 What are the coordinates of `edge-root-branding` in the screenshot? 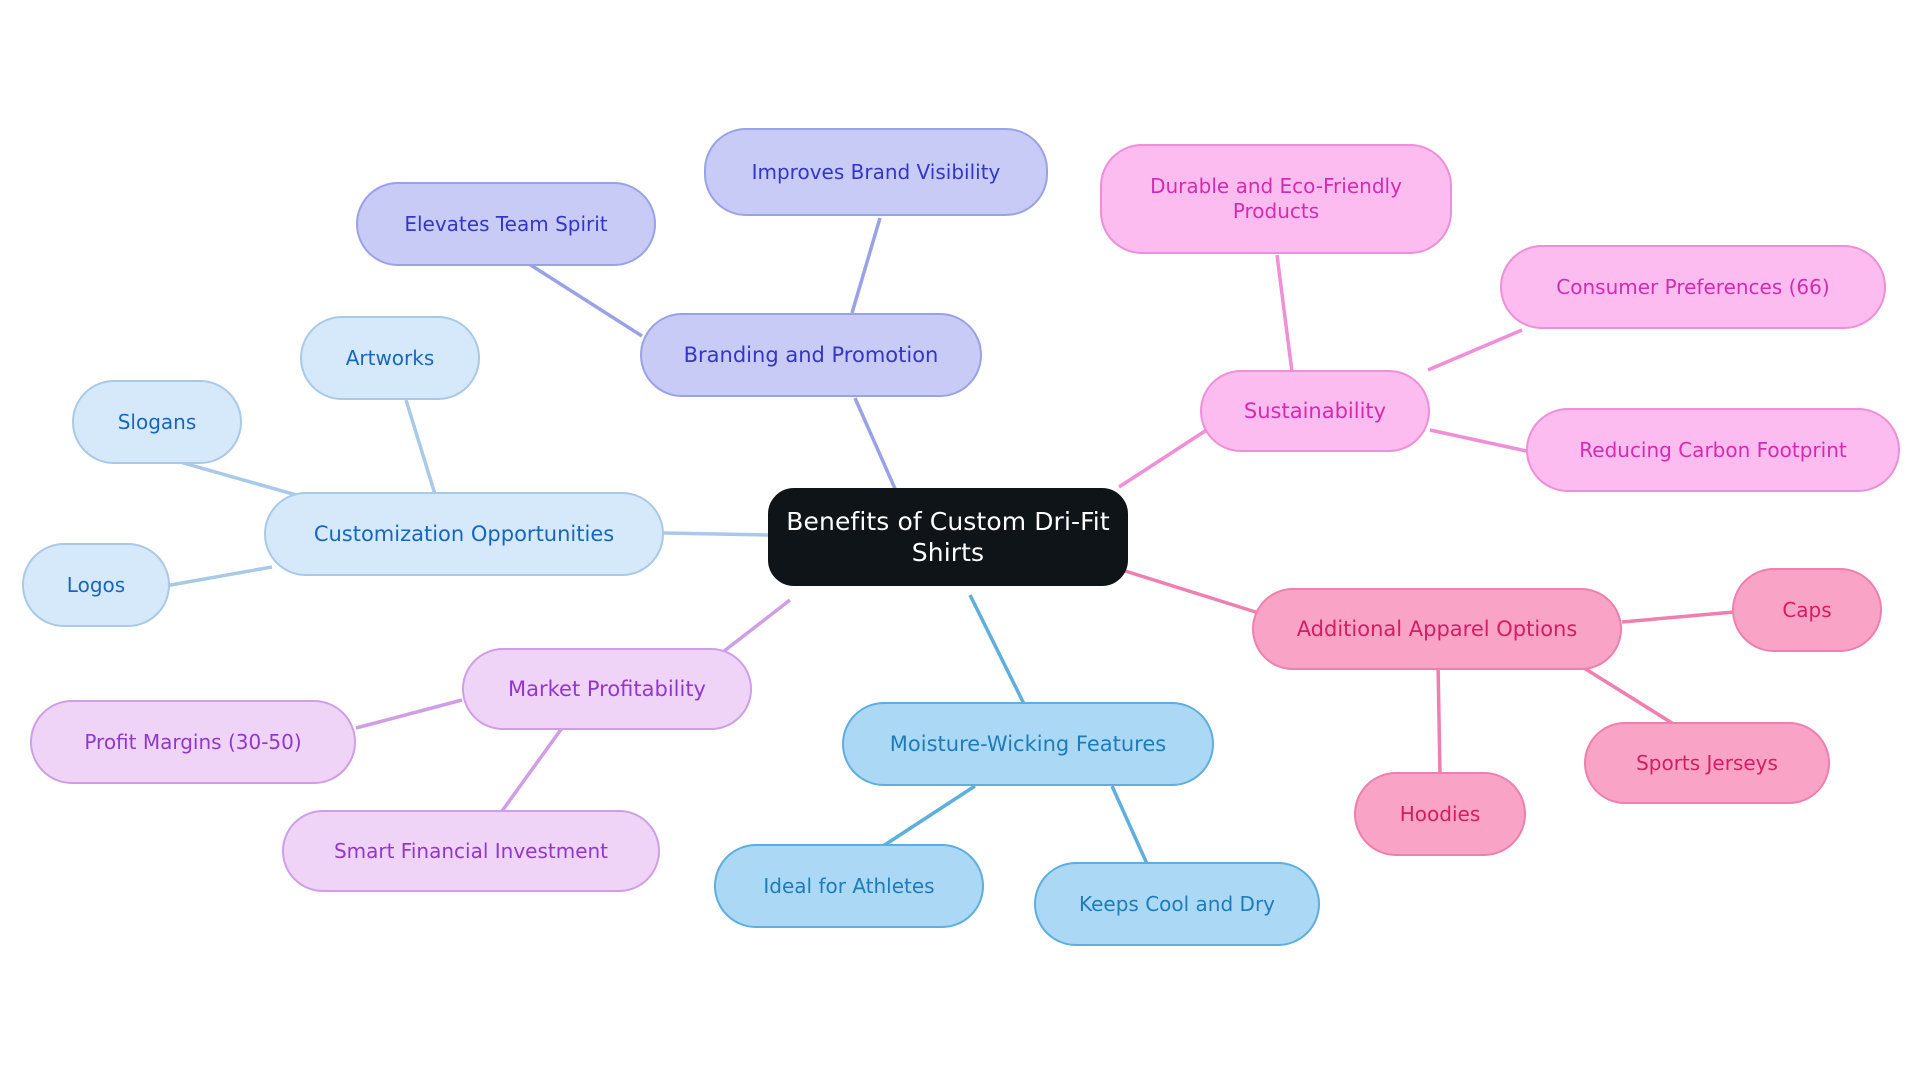 It's located at (877, 449).